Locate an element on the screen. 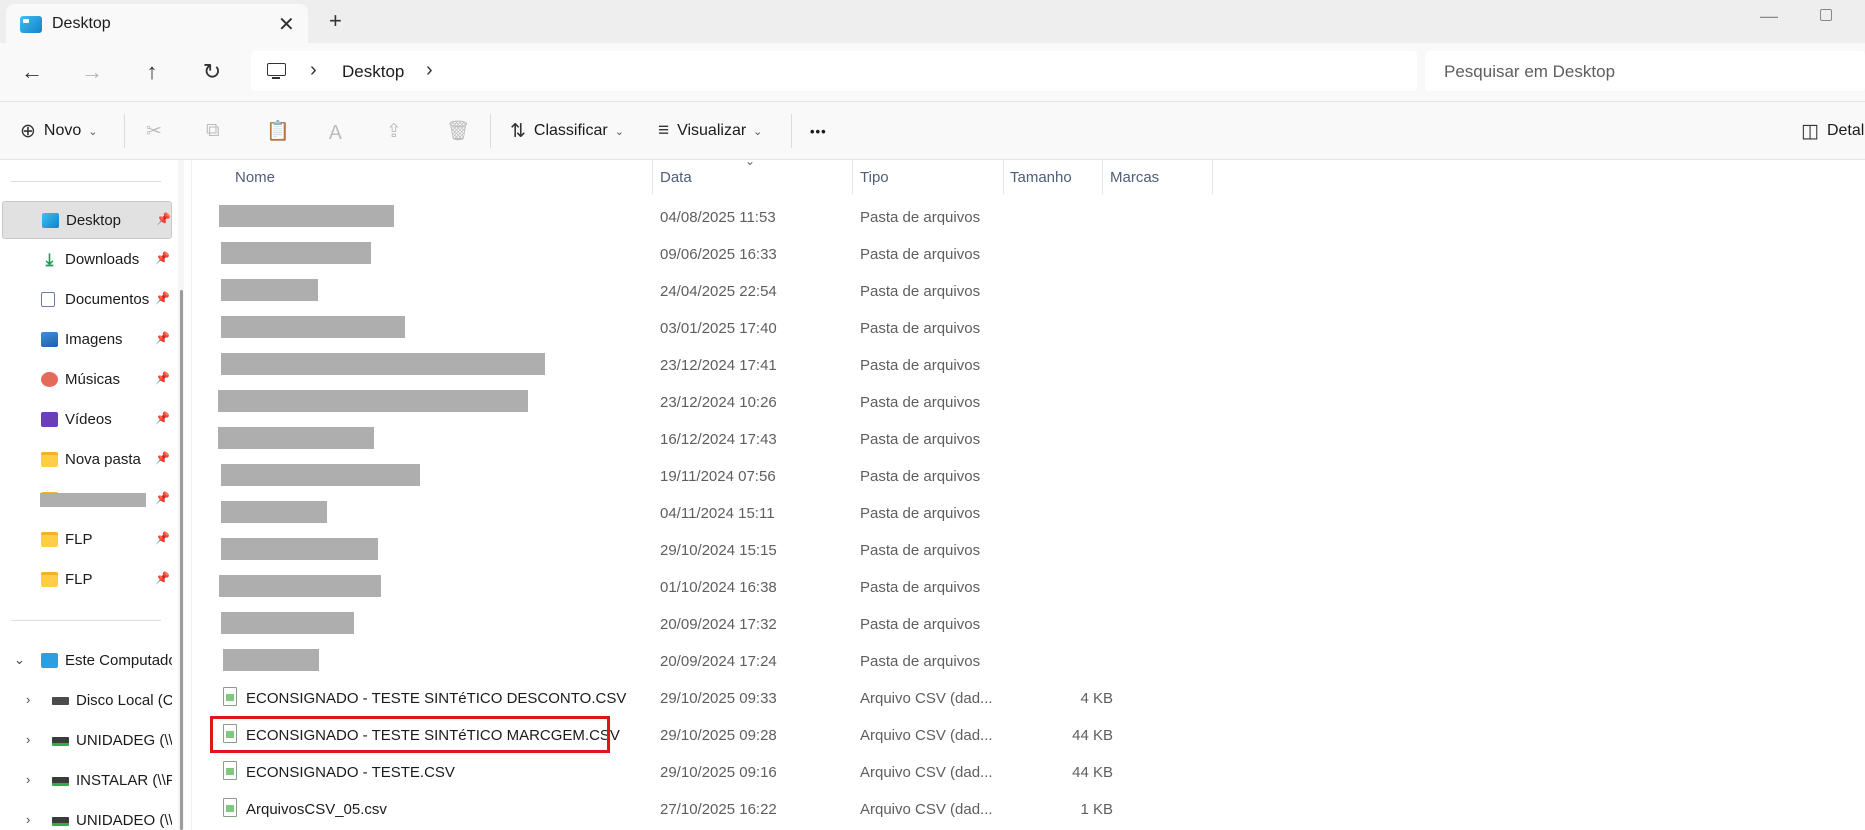 Image resolution: width=1865 pixels, height=830 pixels. table-row: 03/01/2025 17:40 Pasta de arquivos is located at coordinates (711, 328).